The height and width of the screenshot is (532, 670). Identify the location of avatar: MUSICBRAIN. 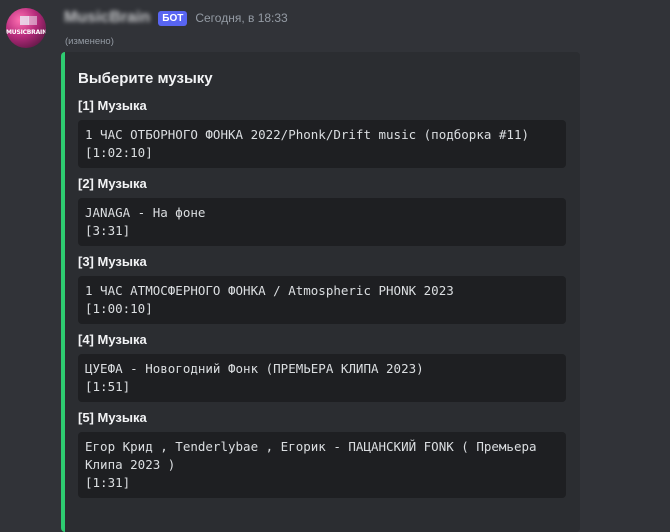
(26, 28).